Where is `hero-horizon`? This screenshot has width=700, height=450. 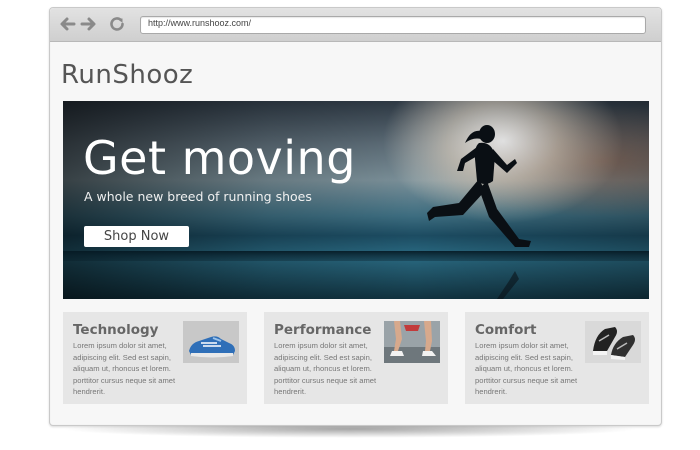 hero-horizon is located at coordinates (356, 256).